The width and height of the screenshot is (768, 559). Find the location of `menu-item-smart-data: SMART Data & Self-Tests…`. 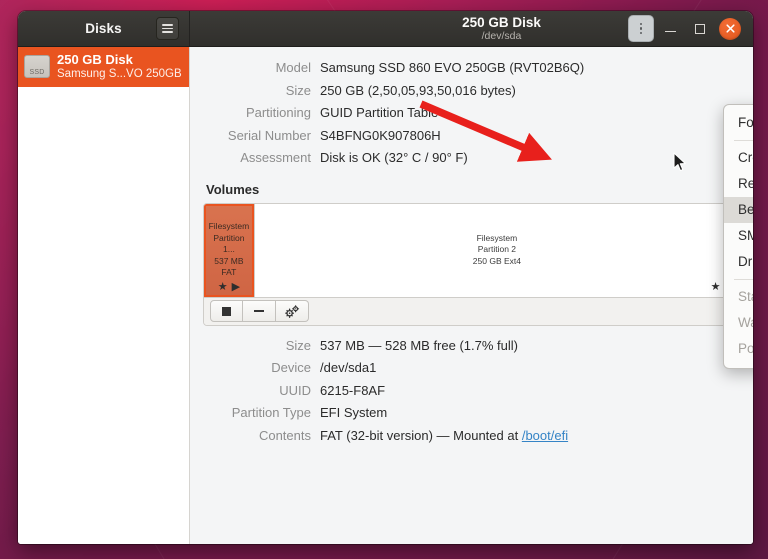

menu-item-smart-data: SMART Data & Self-Tests… is located at coordinates (738, 236).